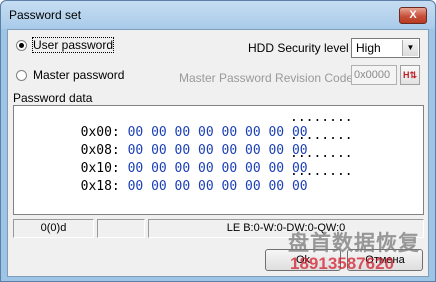 This screenshot has width=436, height=282. What do you see at coordinates (385, 48) in the screenshot?
I see `hdd-security-level-select: High ▼` at bounding box center [385, 48].